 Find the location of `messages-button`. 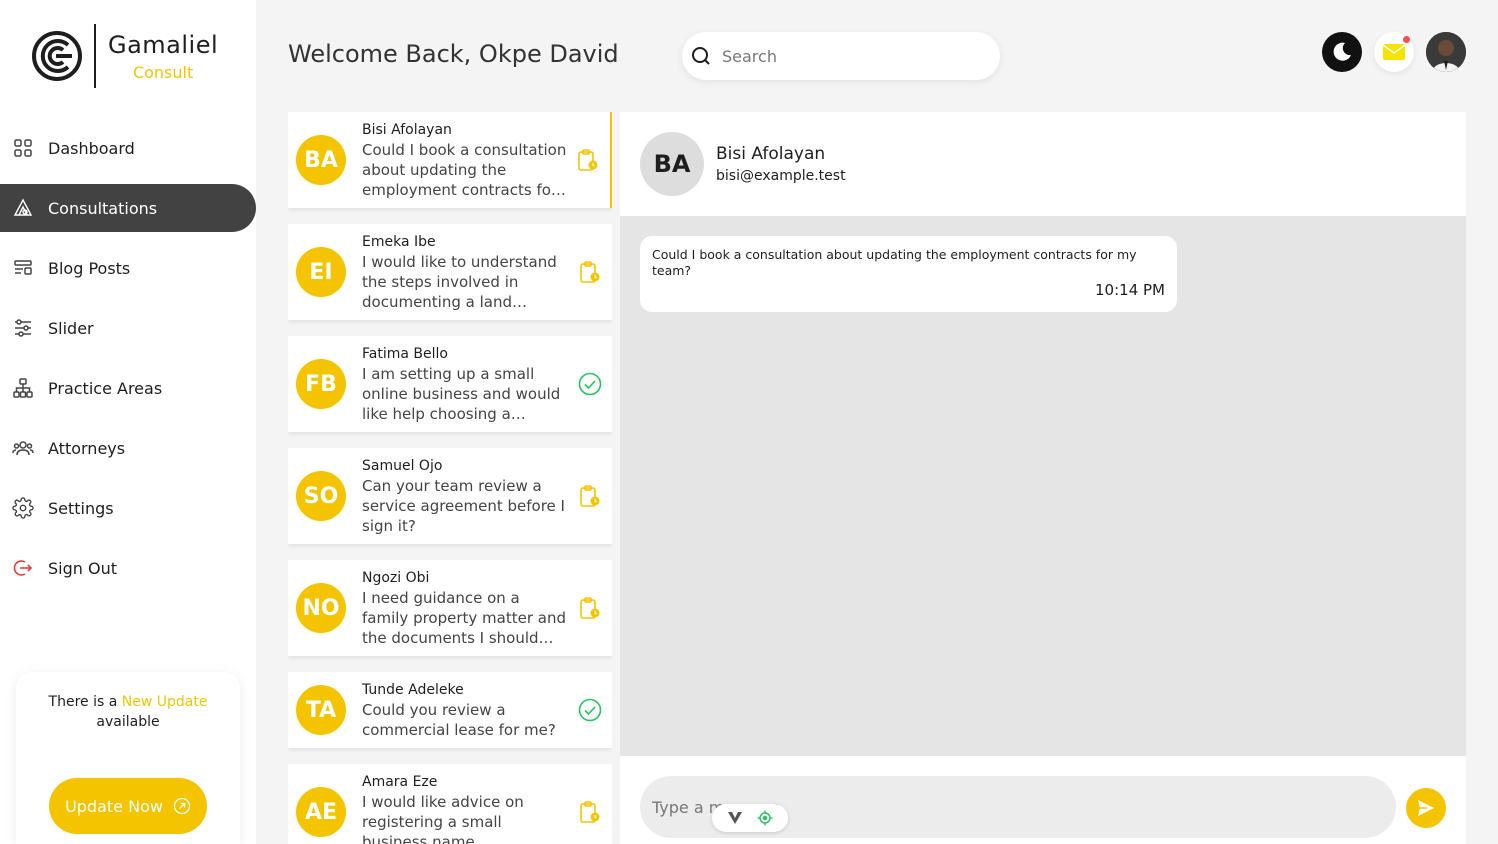

messages-button is located at coordinates (1394, 52).